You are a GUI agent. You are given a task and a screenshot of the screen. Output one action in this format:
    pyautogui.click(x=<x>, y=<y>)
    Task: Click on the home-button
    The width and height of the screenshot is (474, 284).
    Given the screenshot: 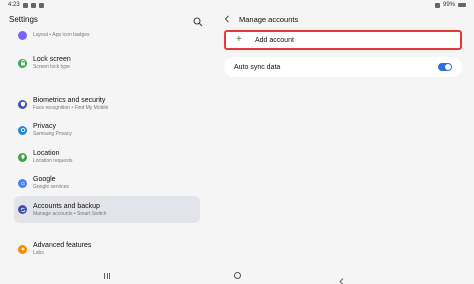 What is the action you would take?
    pyautogui.click(x=237, y=275)
    